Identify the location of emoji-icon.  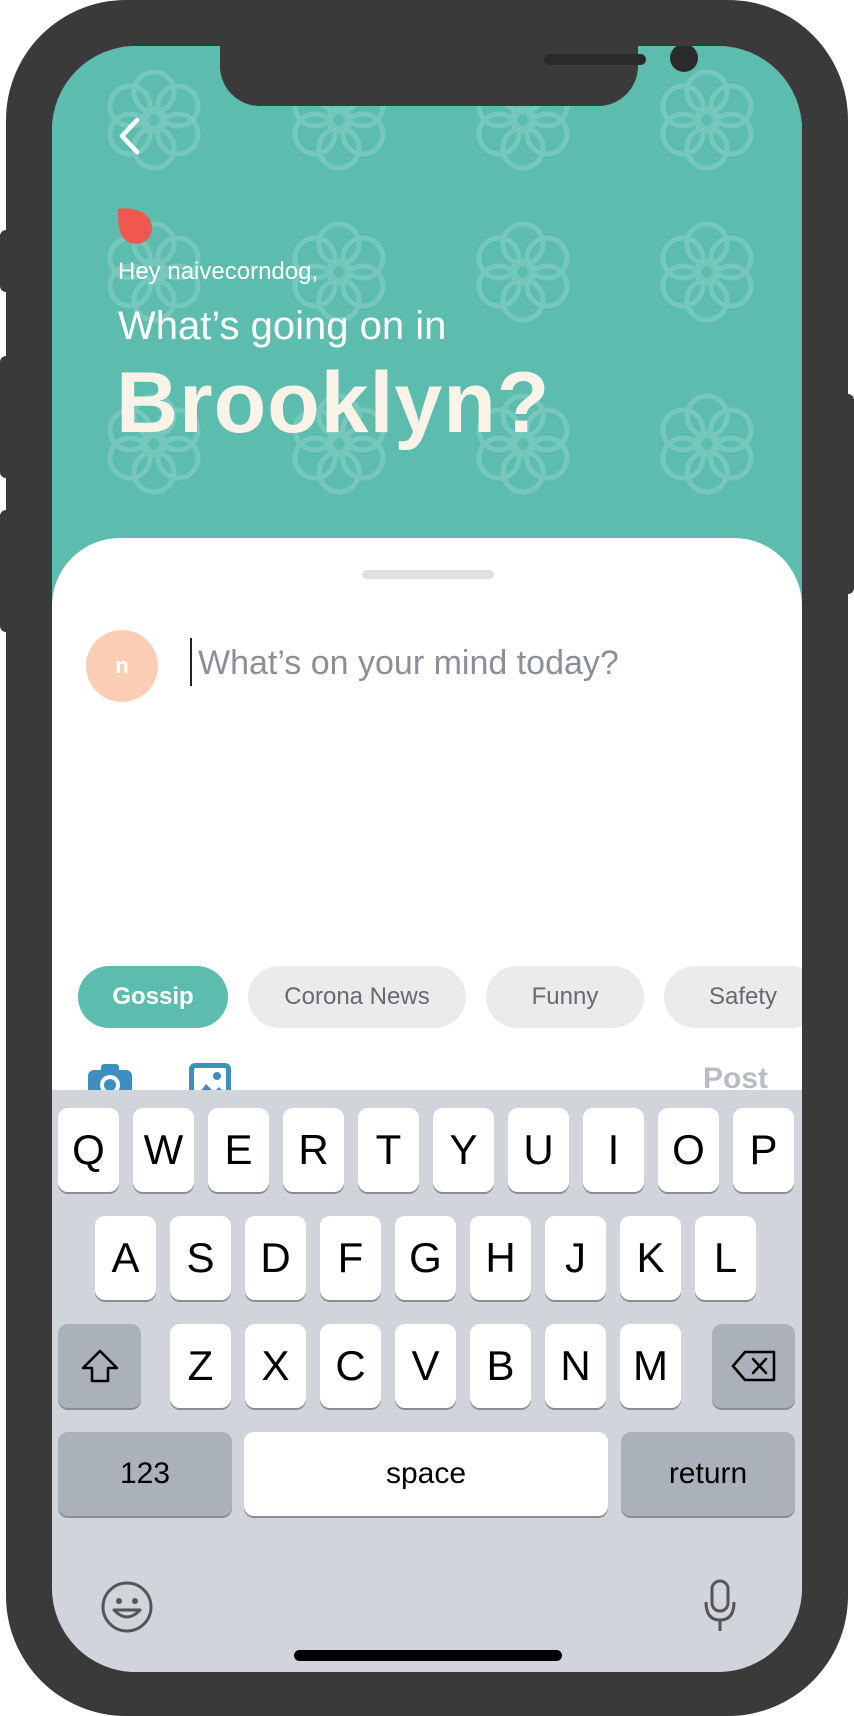
(127, 1607).